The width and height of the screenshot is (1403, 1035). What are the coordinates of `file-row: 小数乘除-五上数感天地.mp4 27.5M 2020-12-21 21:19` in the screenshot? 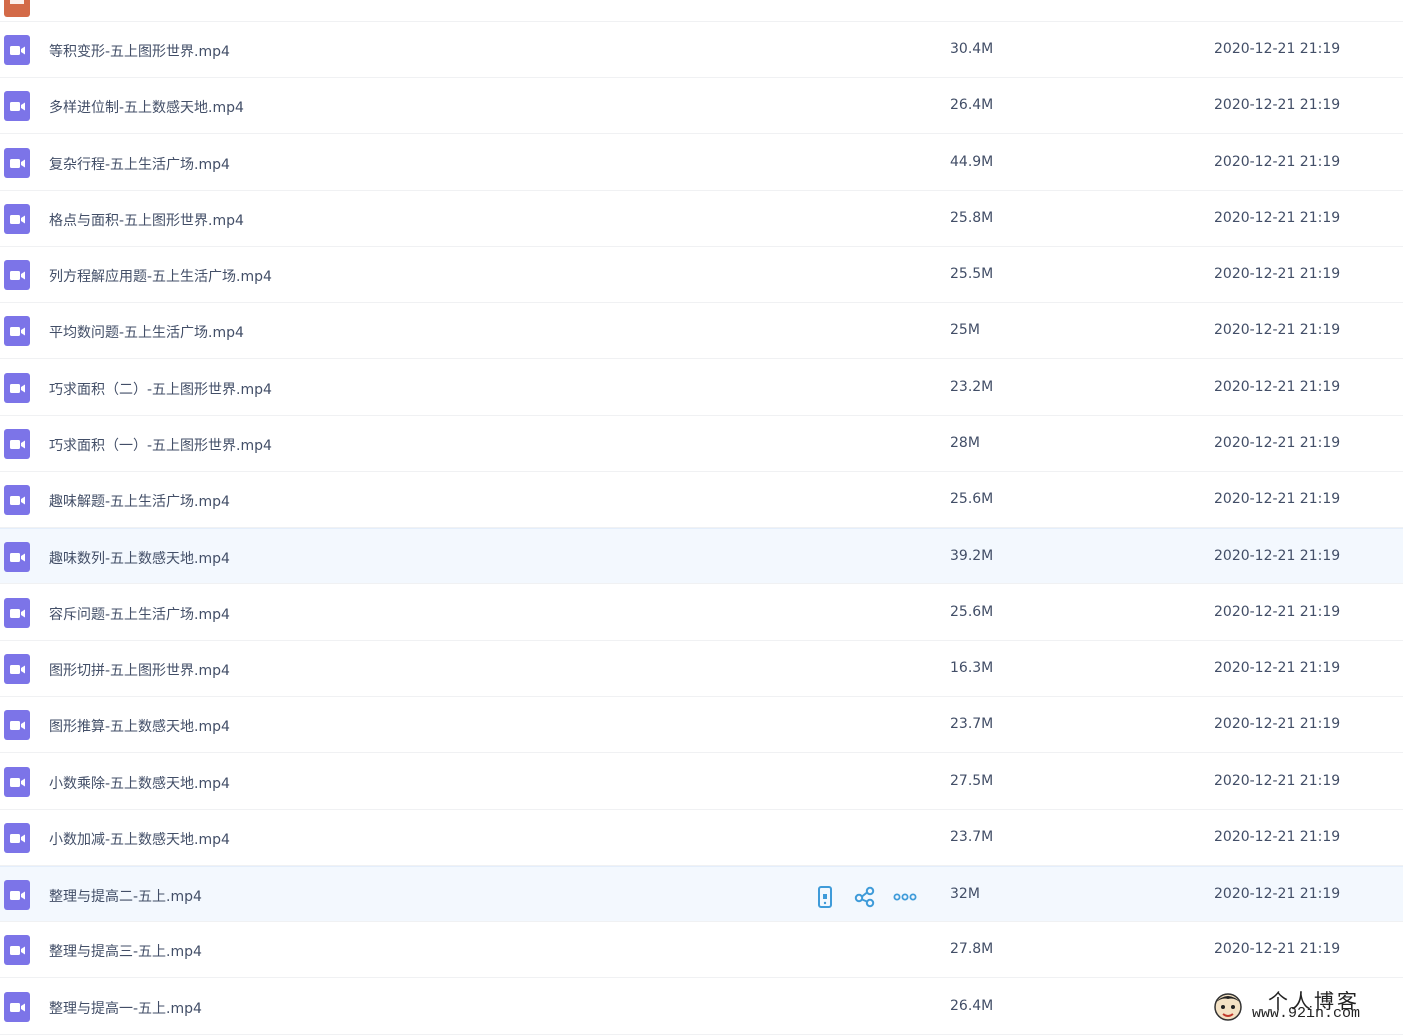 It's located at (701, 782).